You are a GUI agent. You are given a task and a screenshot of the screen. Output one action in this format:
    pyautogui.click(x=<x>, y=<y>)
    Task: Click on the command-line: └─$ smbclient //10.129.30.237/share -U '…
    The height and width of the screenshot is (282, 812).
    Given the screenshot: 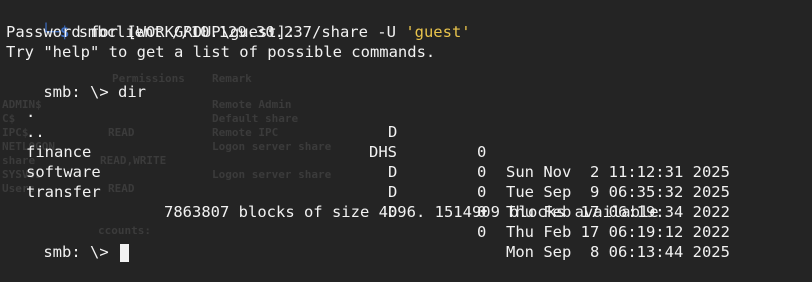 What is the action you would take?
    pyautogui.click(x=237, y=21)
    